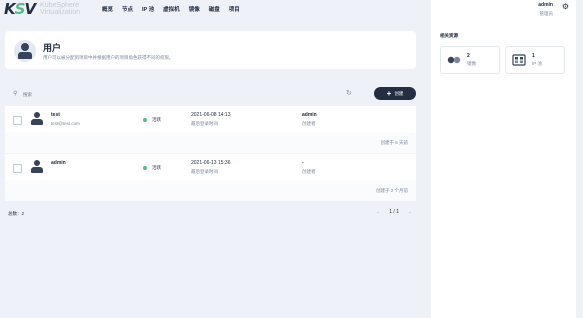  I want to click on list-toolbar: ⚲ ↻ + 创建, so click(210, 94).